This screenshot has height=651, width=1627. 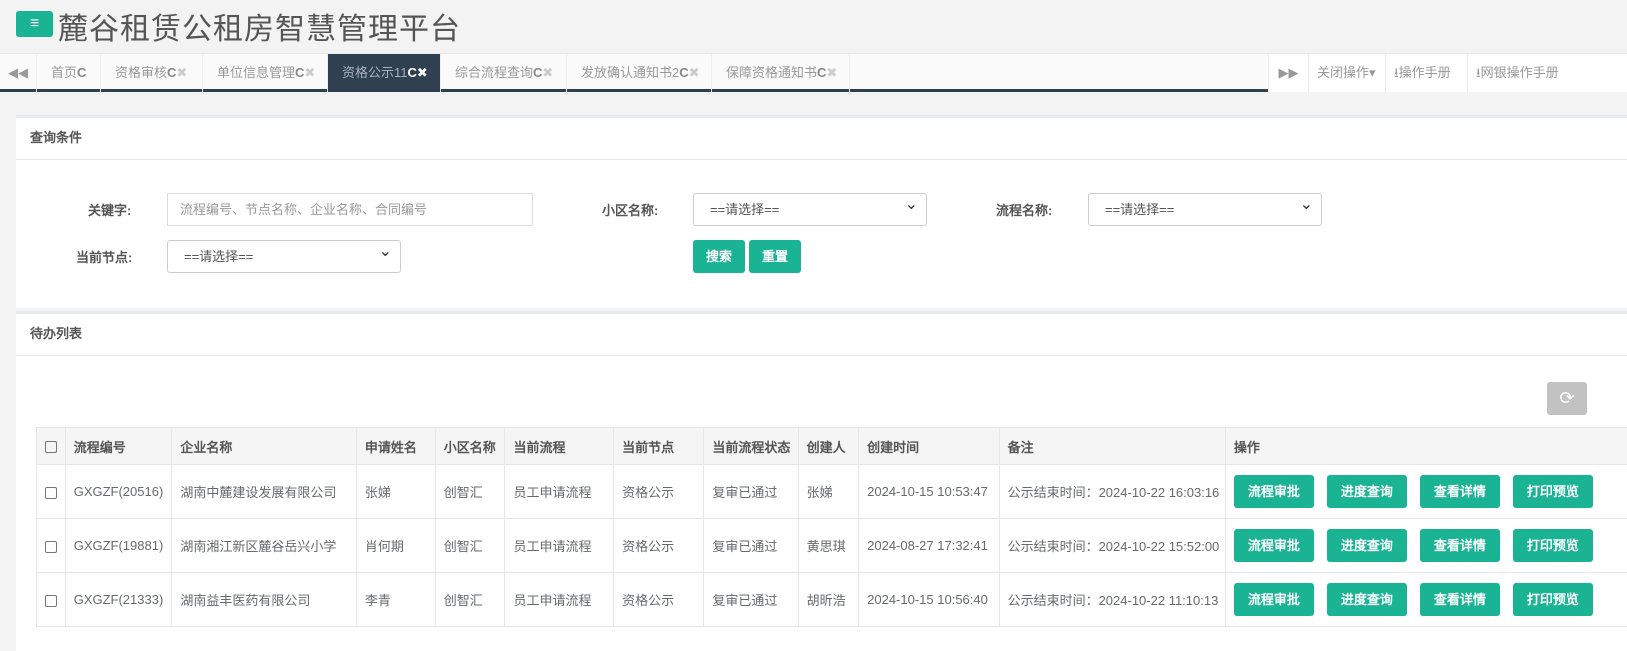 What do you see at coordinates (929, 599) in the screenshot?
I see `table-cell: 2024-10-15 10:56:40` at bounding box center [929, 599].